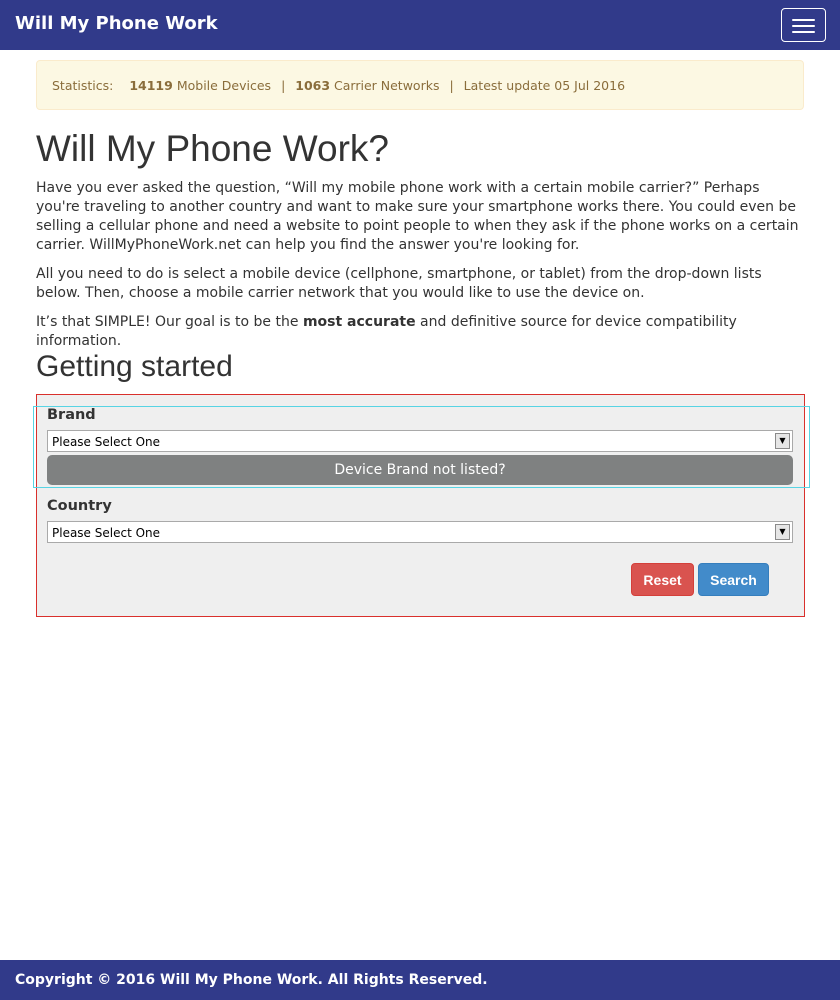  What do you see at coordinates (106, 533) in the screenshot?
I see `country-select-value: Please Select One` at bounding box center [106, 533].